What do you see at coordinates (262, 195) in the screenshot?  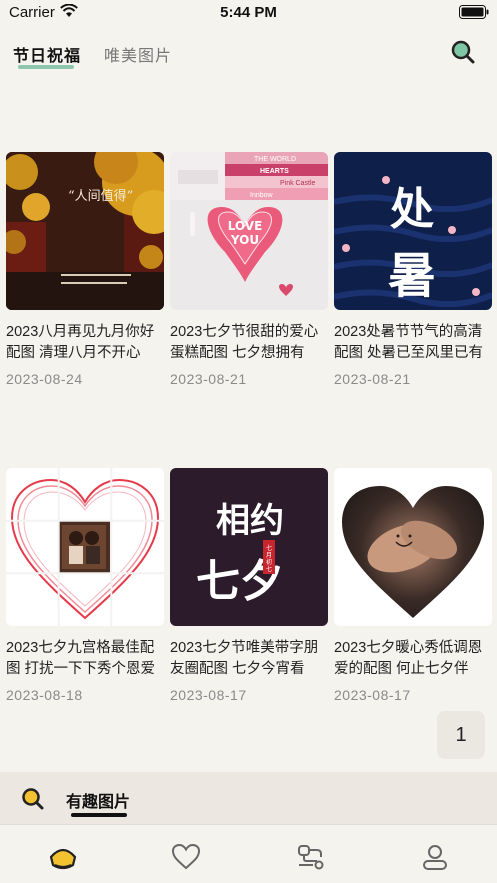 I see `cake-box-text: Innbow` at bounding box center [262, 195].